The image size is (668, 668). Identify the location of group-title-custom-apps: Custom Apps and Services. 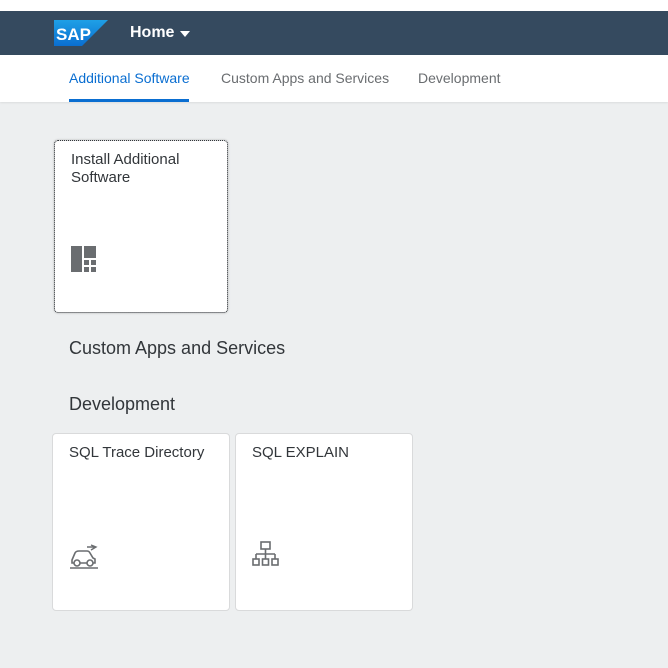
(177, 348).